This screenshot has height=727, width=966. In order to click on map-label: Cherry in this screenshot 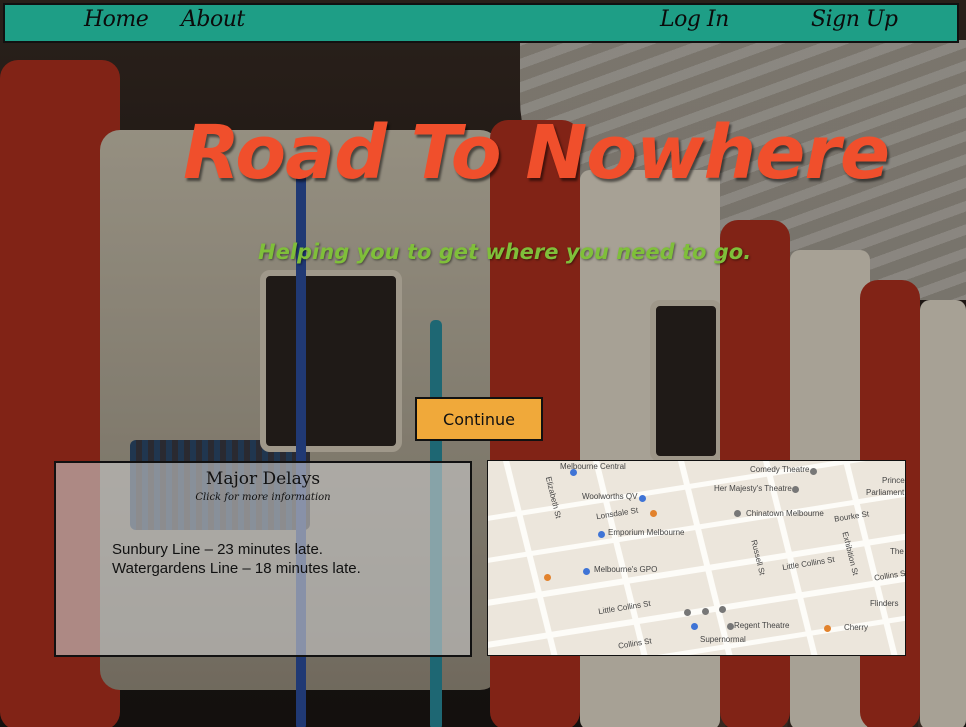, I will do `click(856, 627)`.